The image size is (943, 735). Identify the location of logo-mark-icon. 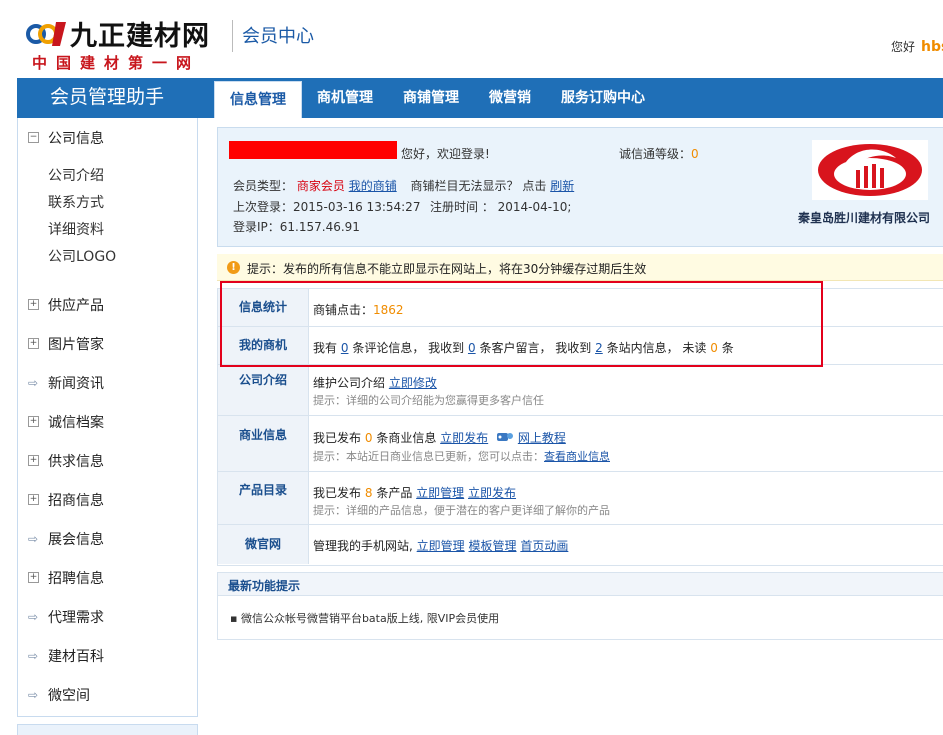
(46, 34).